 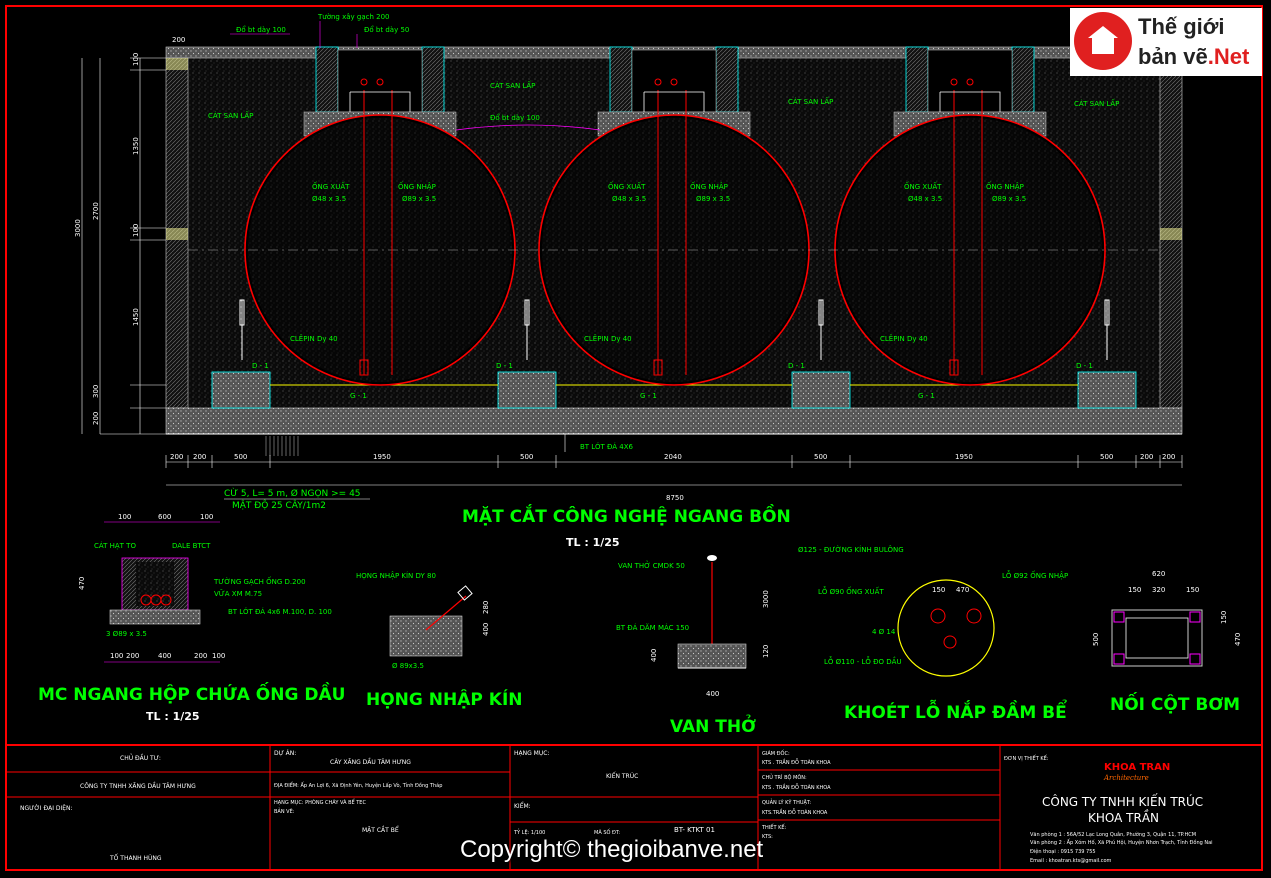 I want to click on svg-text: NGƯỜI ĐẠI DIỆN:, so click(x=46, y=808).